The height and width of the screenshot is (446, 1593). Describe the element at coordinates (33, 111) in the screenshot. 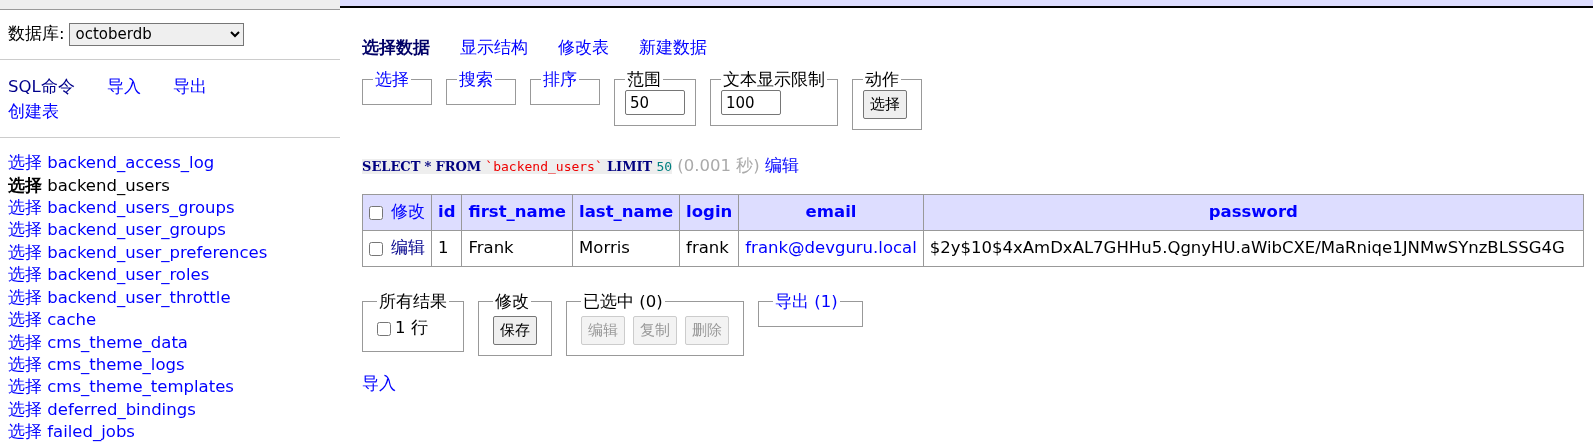

I see `sidebar-link: 创建表` at that location.